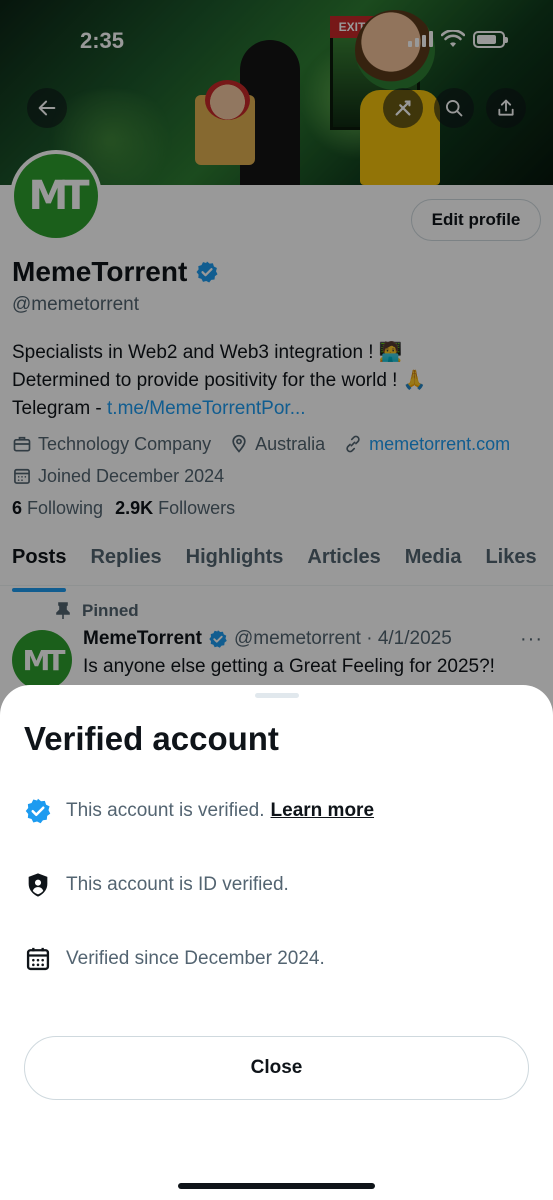 The image size is (553, 1200). I want to click on close-button: Close, so click(276, 1068).